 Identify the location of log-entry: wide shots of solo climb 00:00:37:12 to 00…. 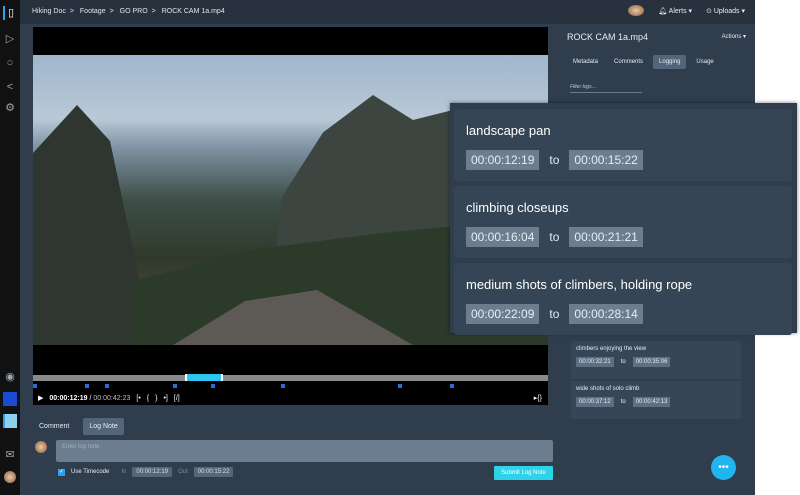
(656, 400).